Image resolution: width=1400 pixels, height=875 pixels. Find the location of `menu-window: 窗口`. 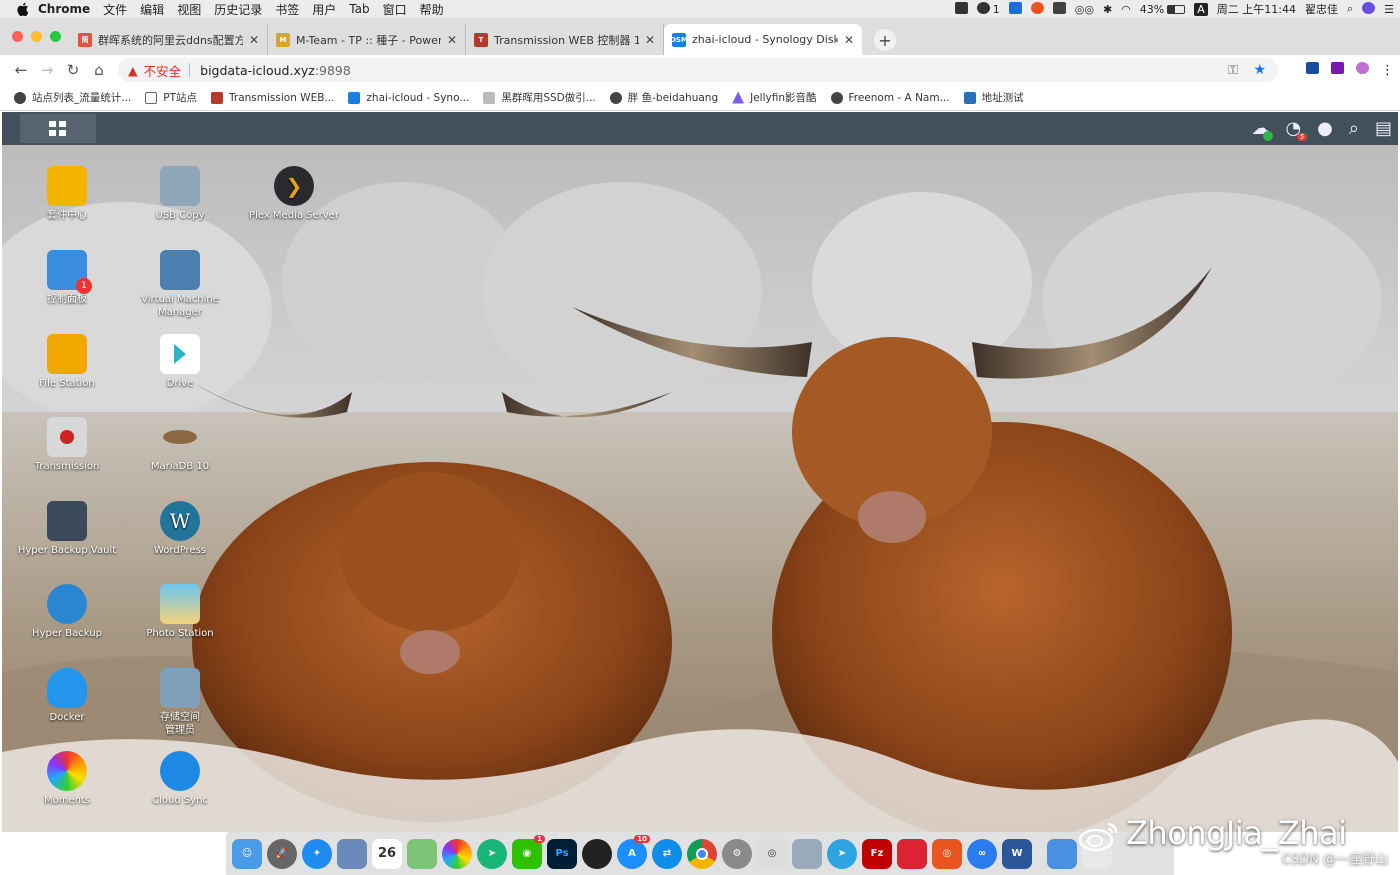

menu-window: 窗口 is located at coordinates (395, 9).